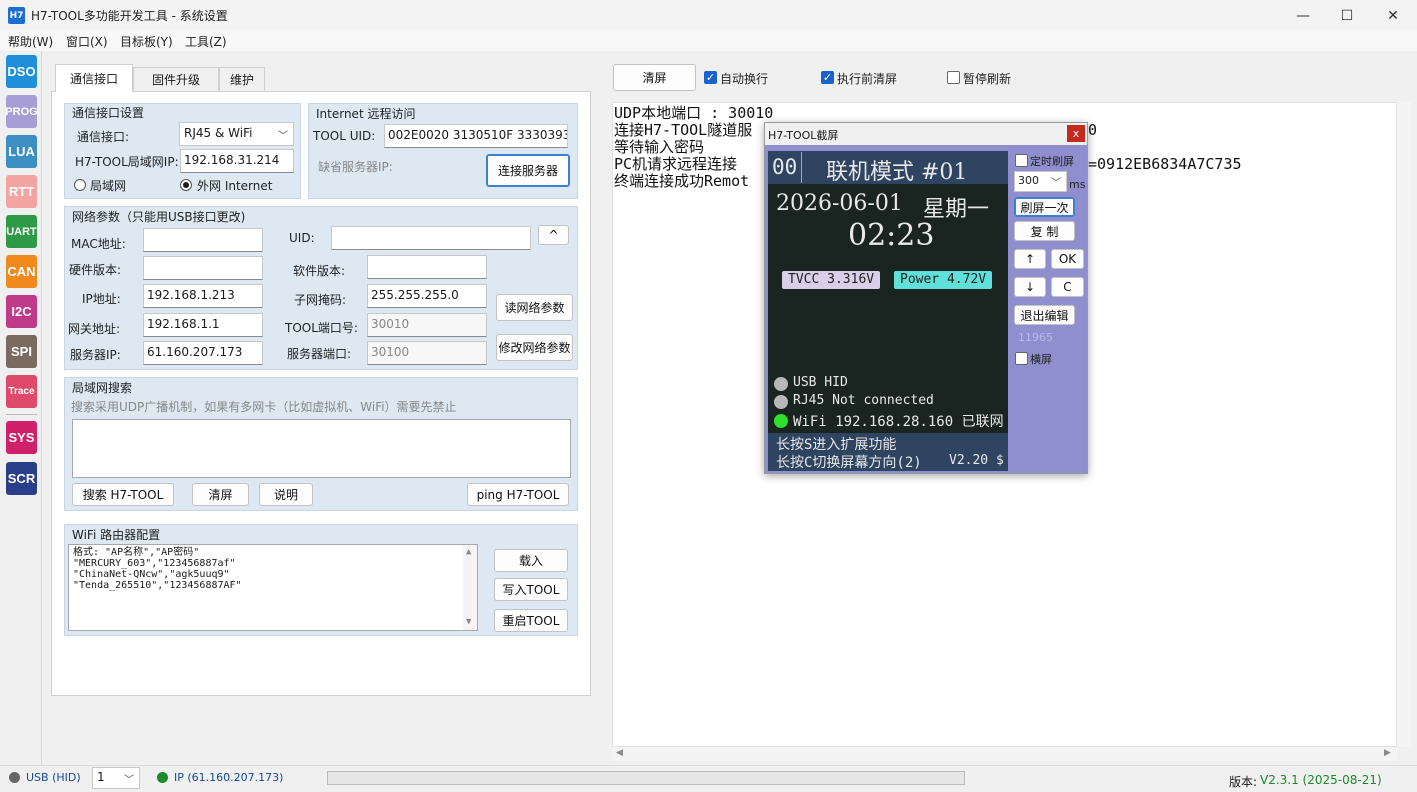 The height and width of the screenshot is (792, 1417). Describe the element at coordinates (321, 448) in the screenshot. I see `search-result-box` at that location.